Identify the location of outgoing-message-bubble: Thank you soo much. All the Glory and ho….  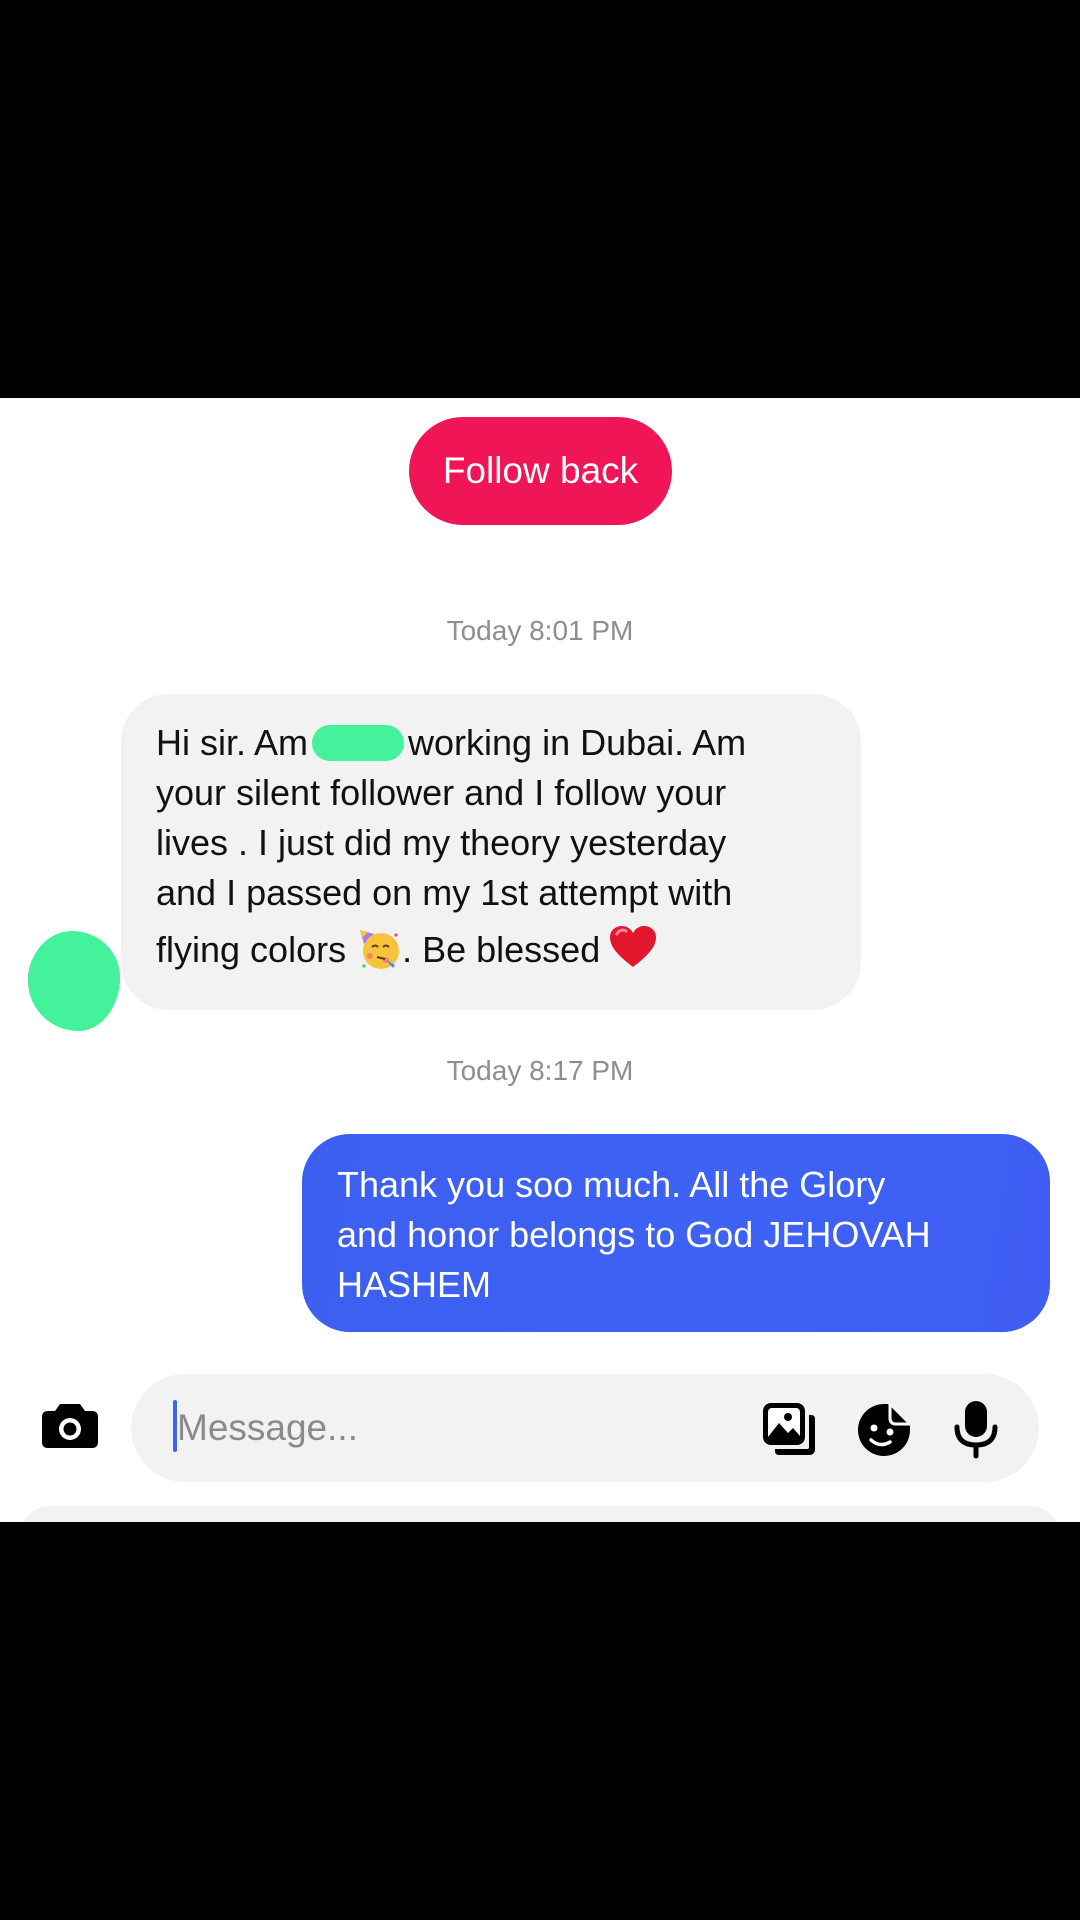
(676, 1233).